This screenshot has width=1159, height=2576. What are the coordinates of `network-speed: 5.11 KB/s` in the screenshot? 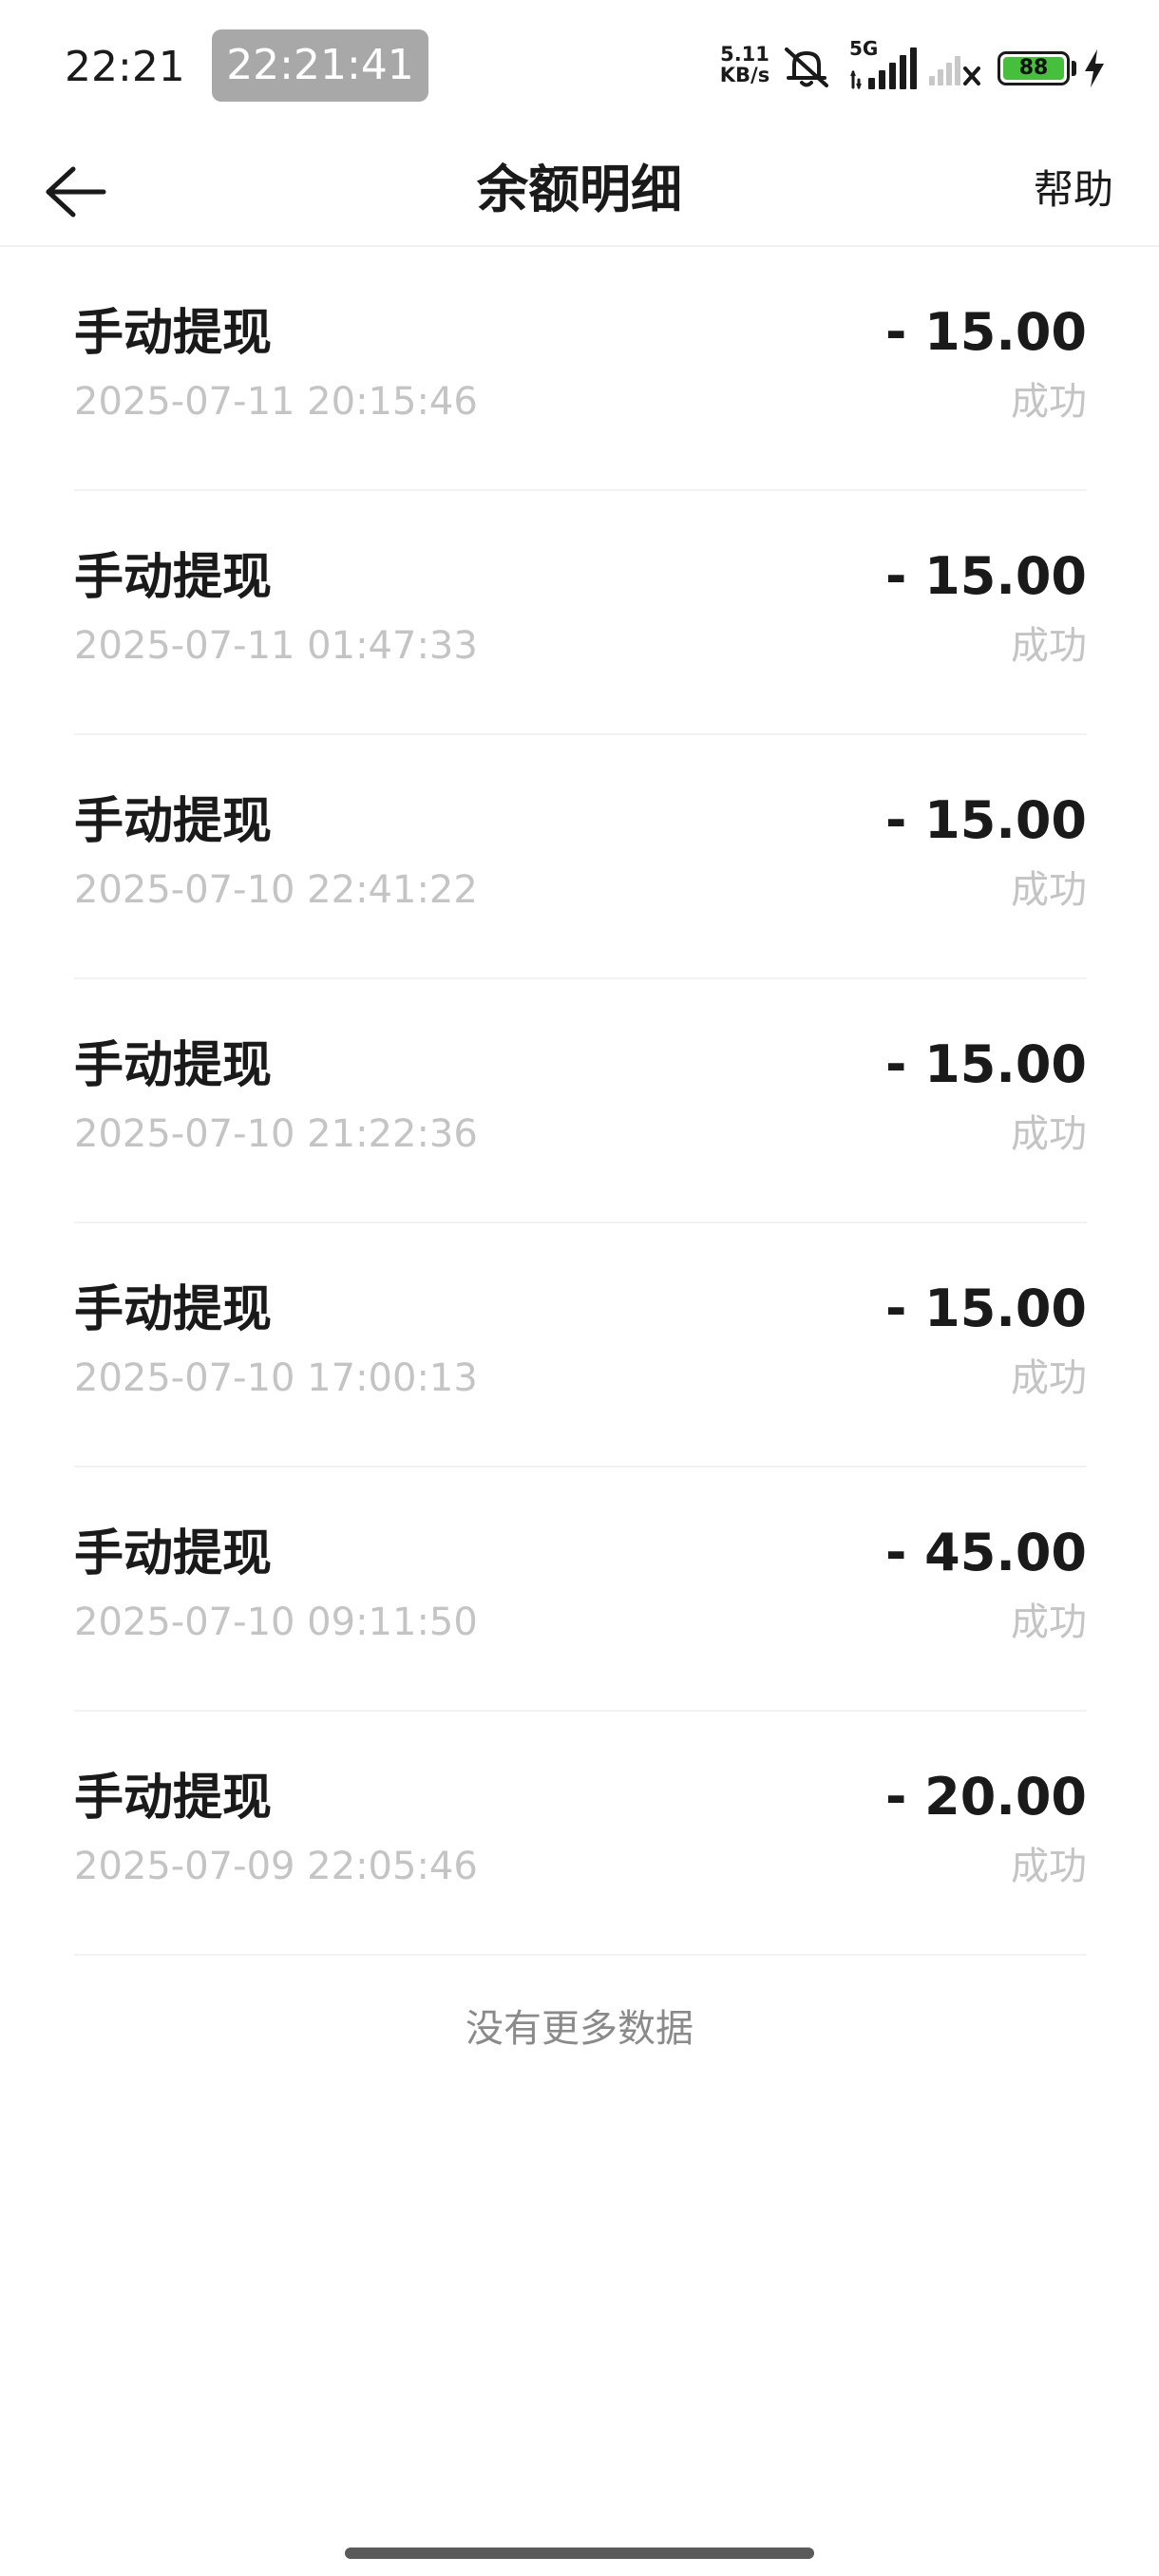 It's located at (744, 64).